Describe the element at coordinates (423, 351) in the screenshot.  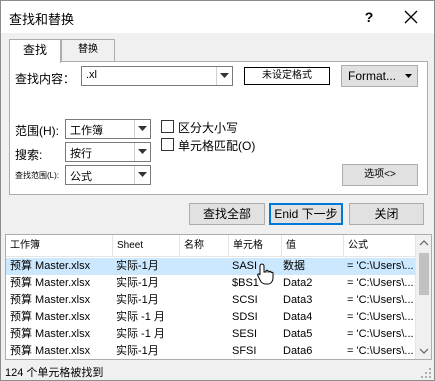
I see `scroll-down-icon` at that location.